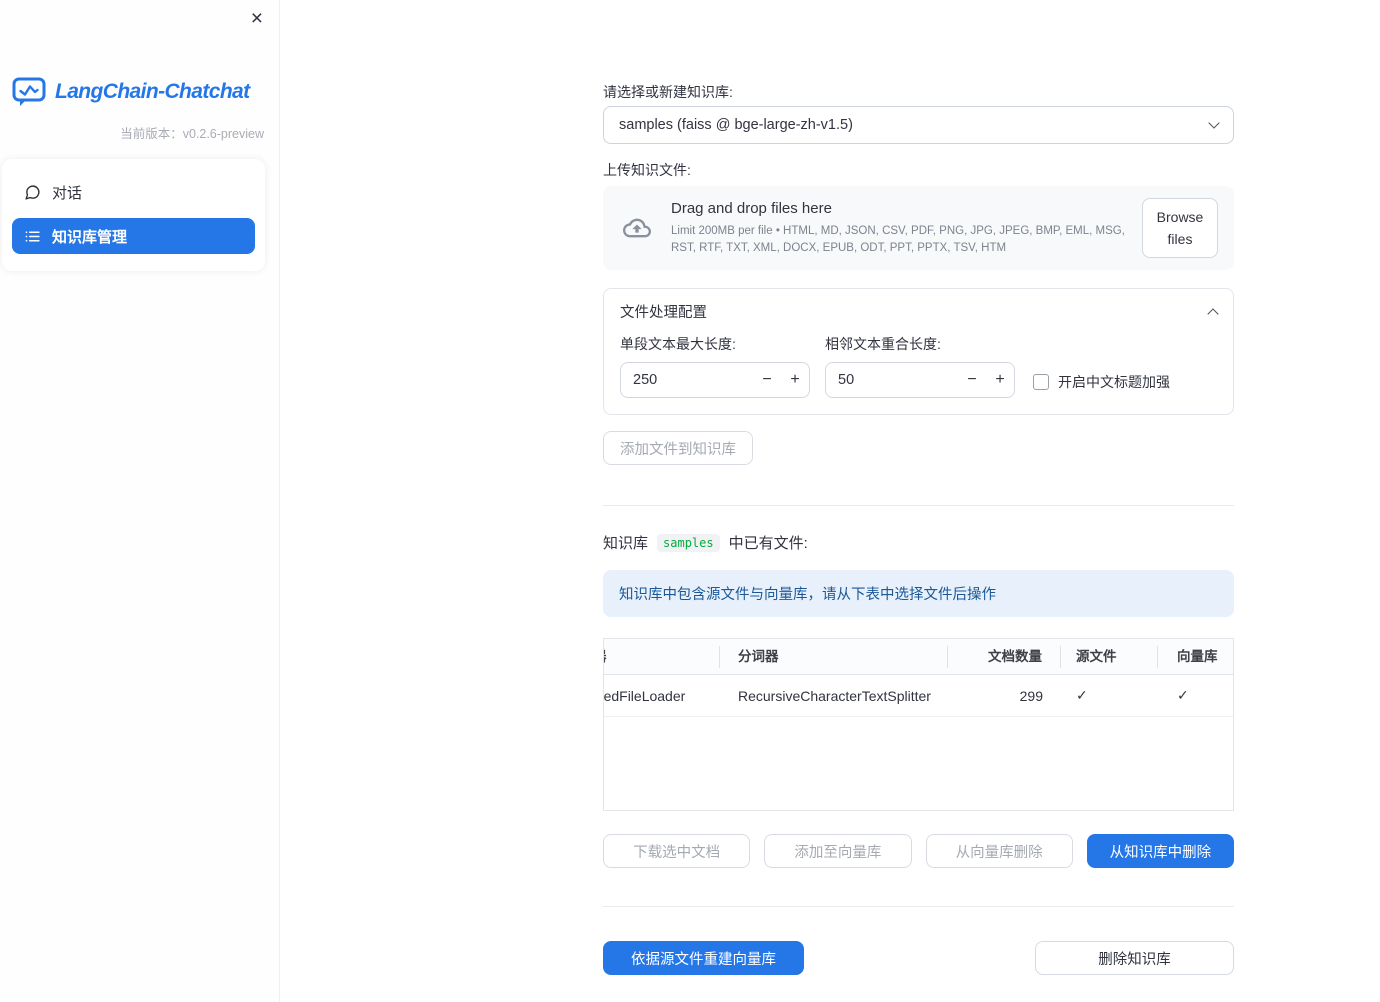 The height and width of the screenshot is (1002, 1380). Describe the element at coordinates (32, 236) in the screenshot. I see `list-icon` at that location.